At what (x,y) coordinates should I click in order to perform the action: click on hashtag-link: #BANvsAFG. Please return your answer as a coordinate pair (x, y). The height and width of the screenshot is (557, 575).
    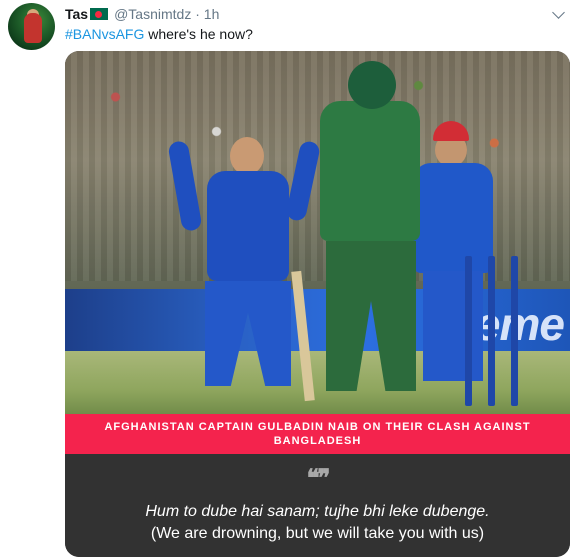
    Looking at the image, I should click on (104, 34).